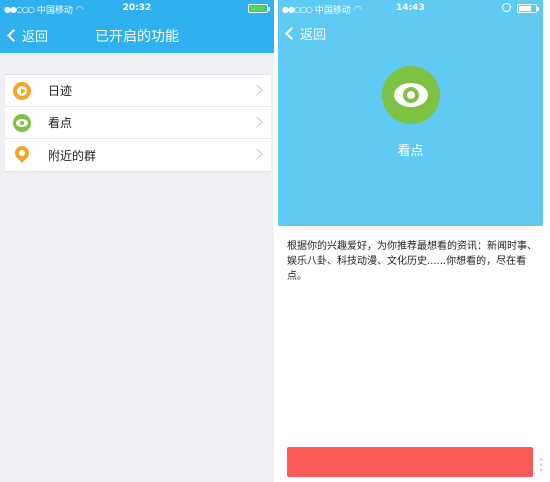 This screenshot has height=482, width=550. I want to click on status-time: 20:32, so click(137, 8).